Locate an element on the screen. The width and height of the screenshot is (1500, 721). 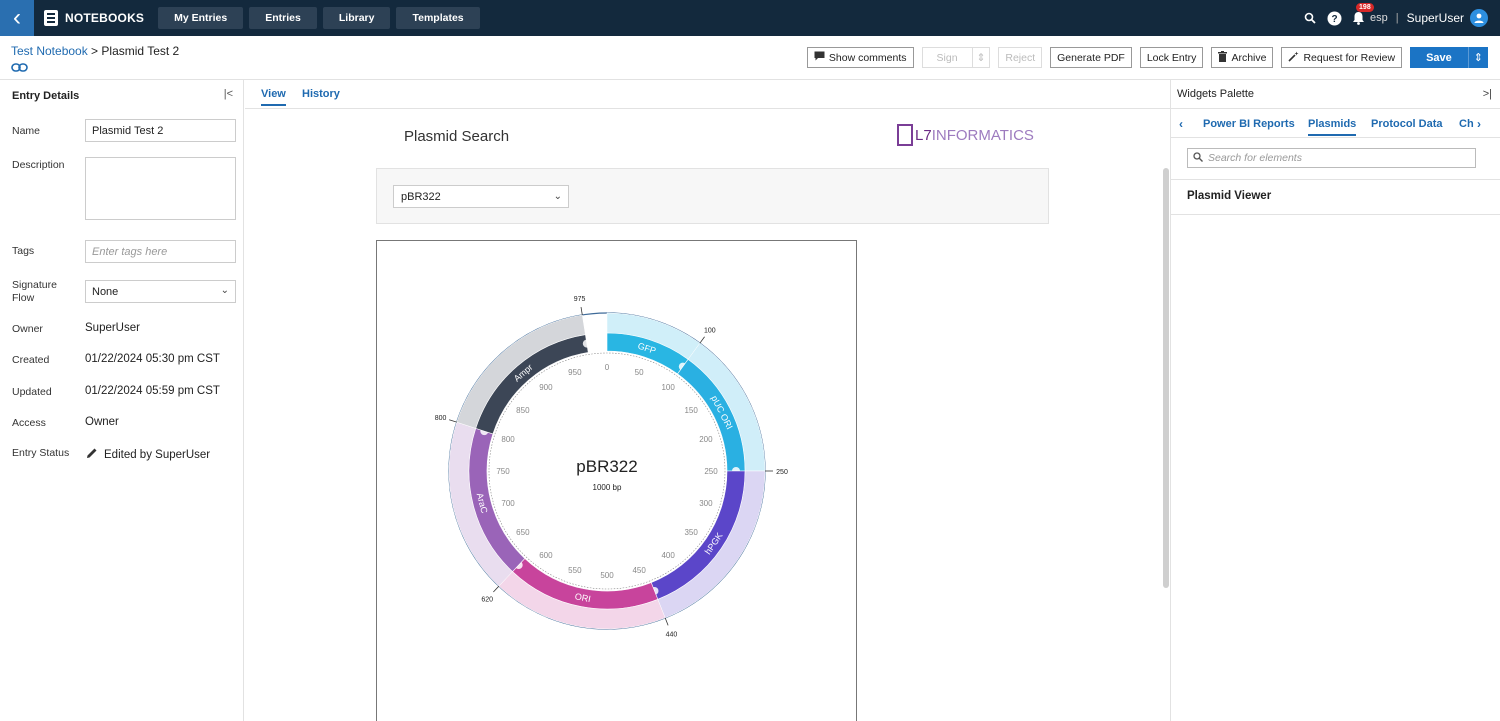
owner-label: Owner is located at coordinates (27, 329).